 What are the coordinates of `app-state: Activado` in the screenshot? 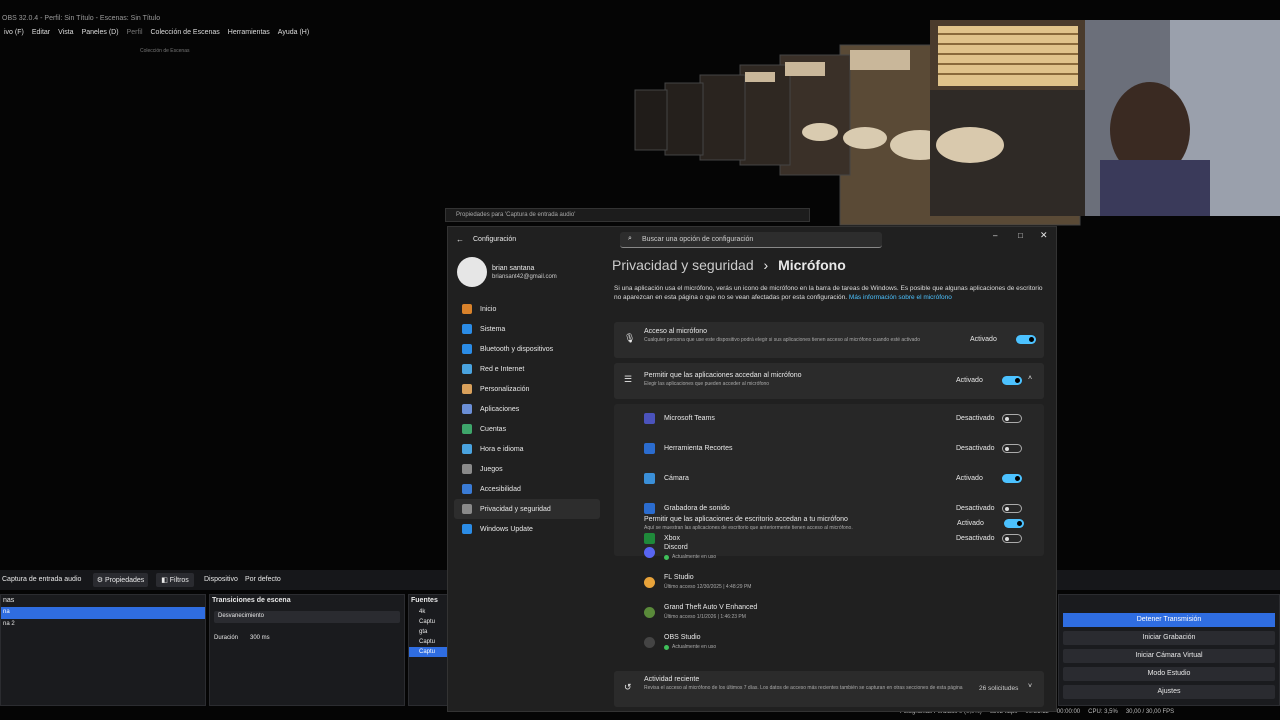 It's located at (969, 478).